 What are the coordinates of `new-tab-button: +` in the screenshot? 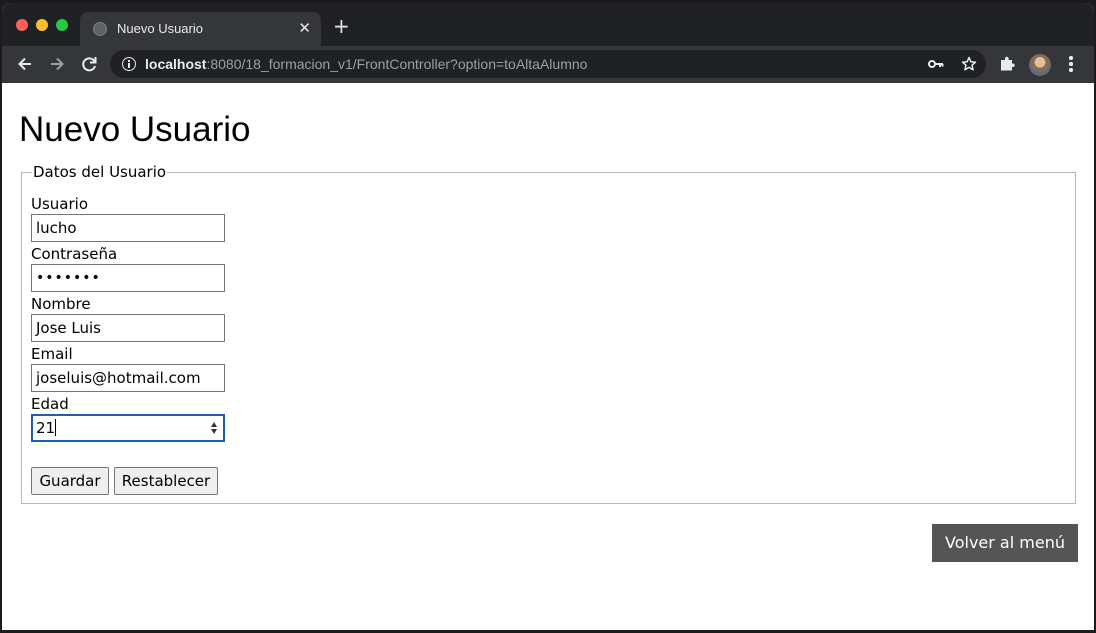 It's located at (341, 26).